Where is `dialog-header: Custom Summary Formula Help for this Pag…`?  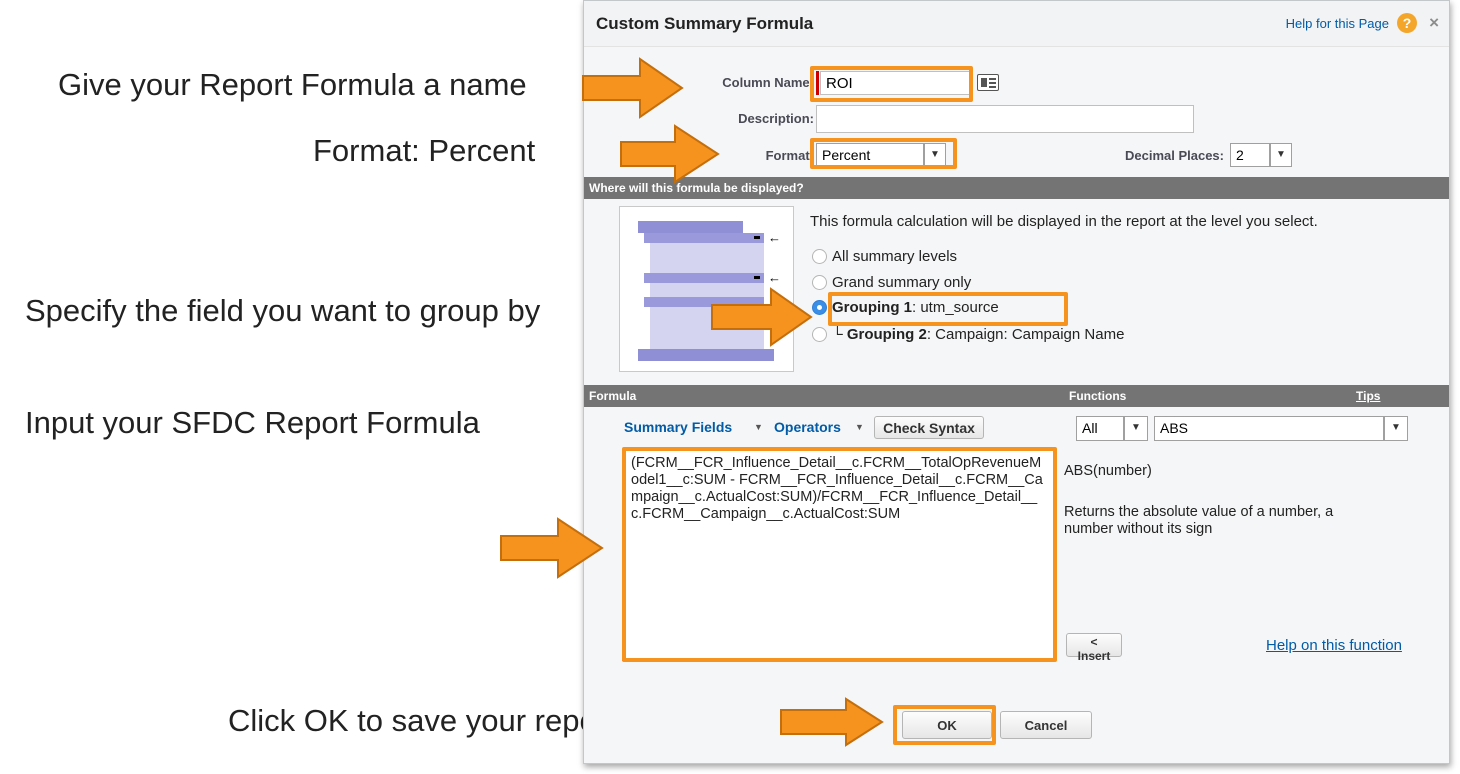 dialog-header: Custom Summary Formula Help for this Pag… is located at coordinates (1016, 24).